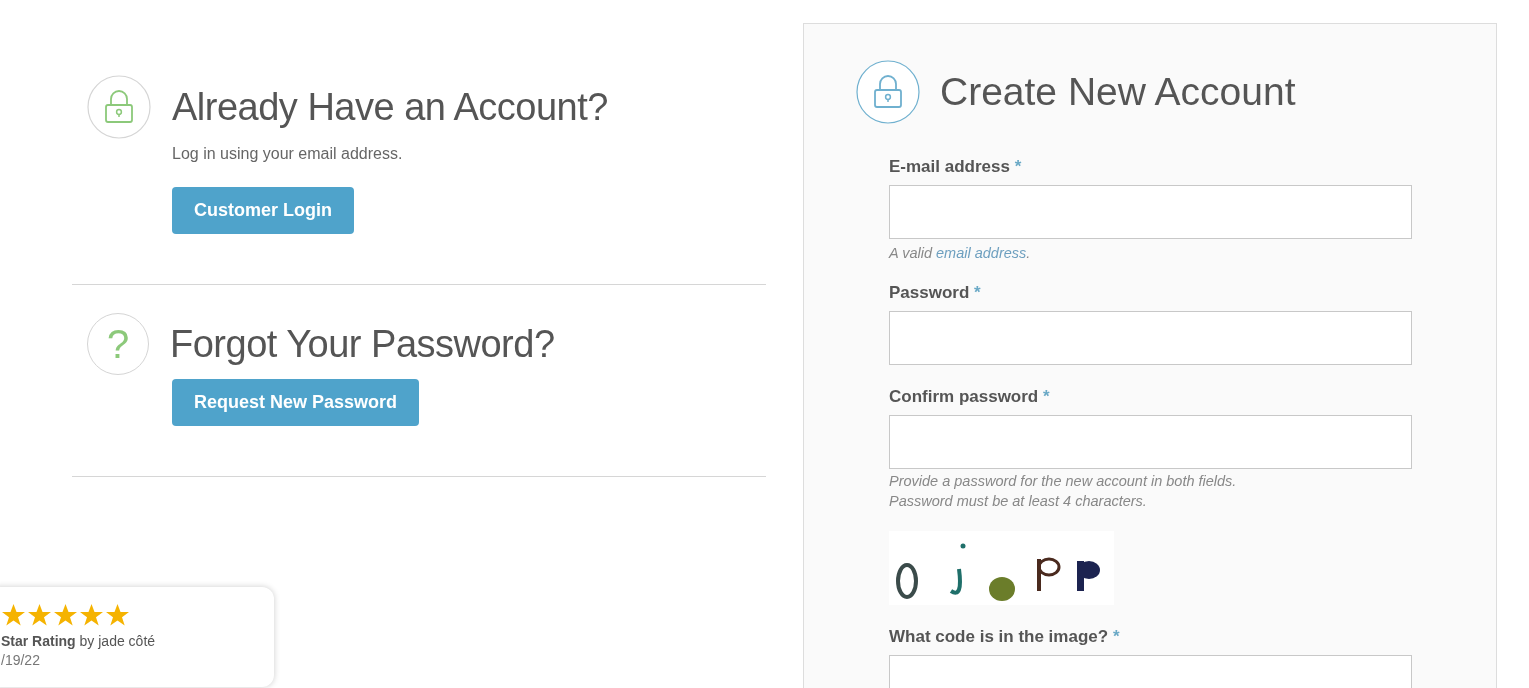 Image resolution: width=1529 pixels, height=688 pixels. What do you see at coordinates (929, 292) in the screenshot?
I see `field-label: Password` at bounding box center [929, 292].